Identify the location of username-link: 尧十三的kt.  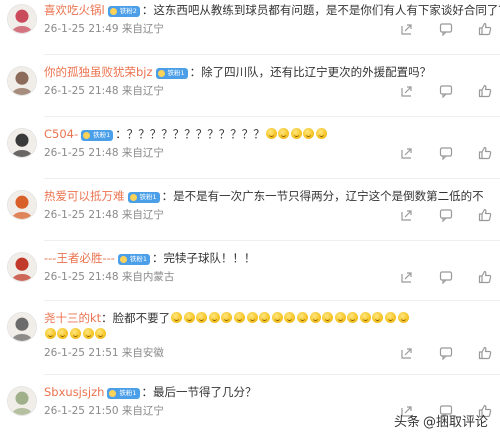
(72, 318).